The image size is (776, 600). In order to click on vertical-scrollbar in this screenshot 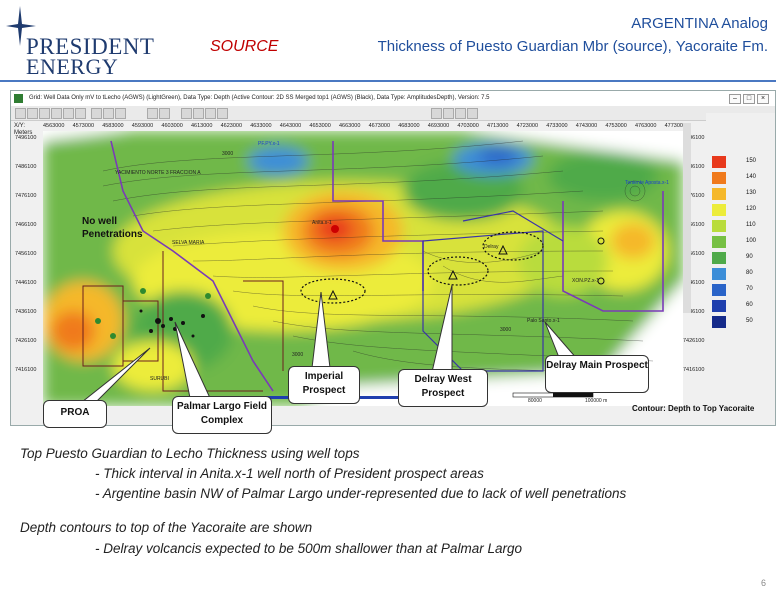, I will do `click(687, 218)`.